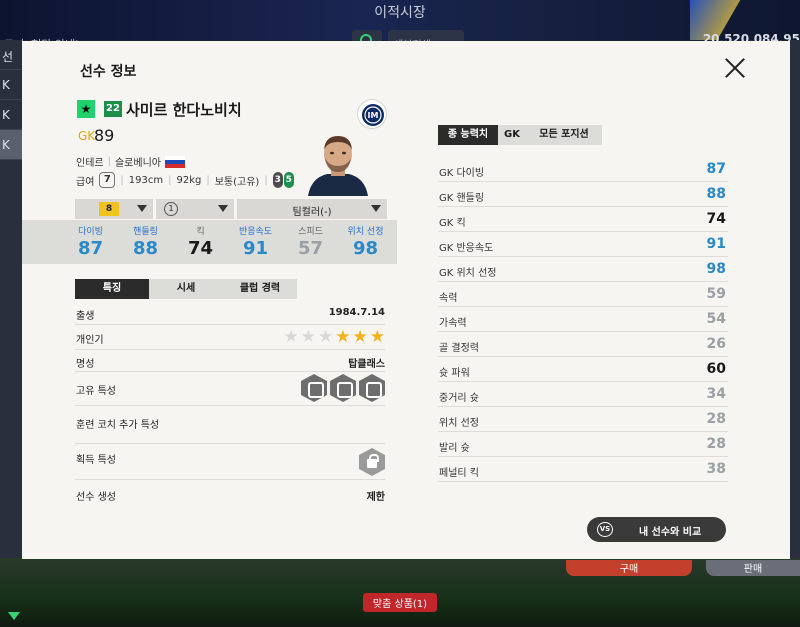 The height and width of the screenshot is (627, 800). I want to click on key-stat-label: 스피드, so click(310, 232).